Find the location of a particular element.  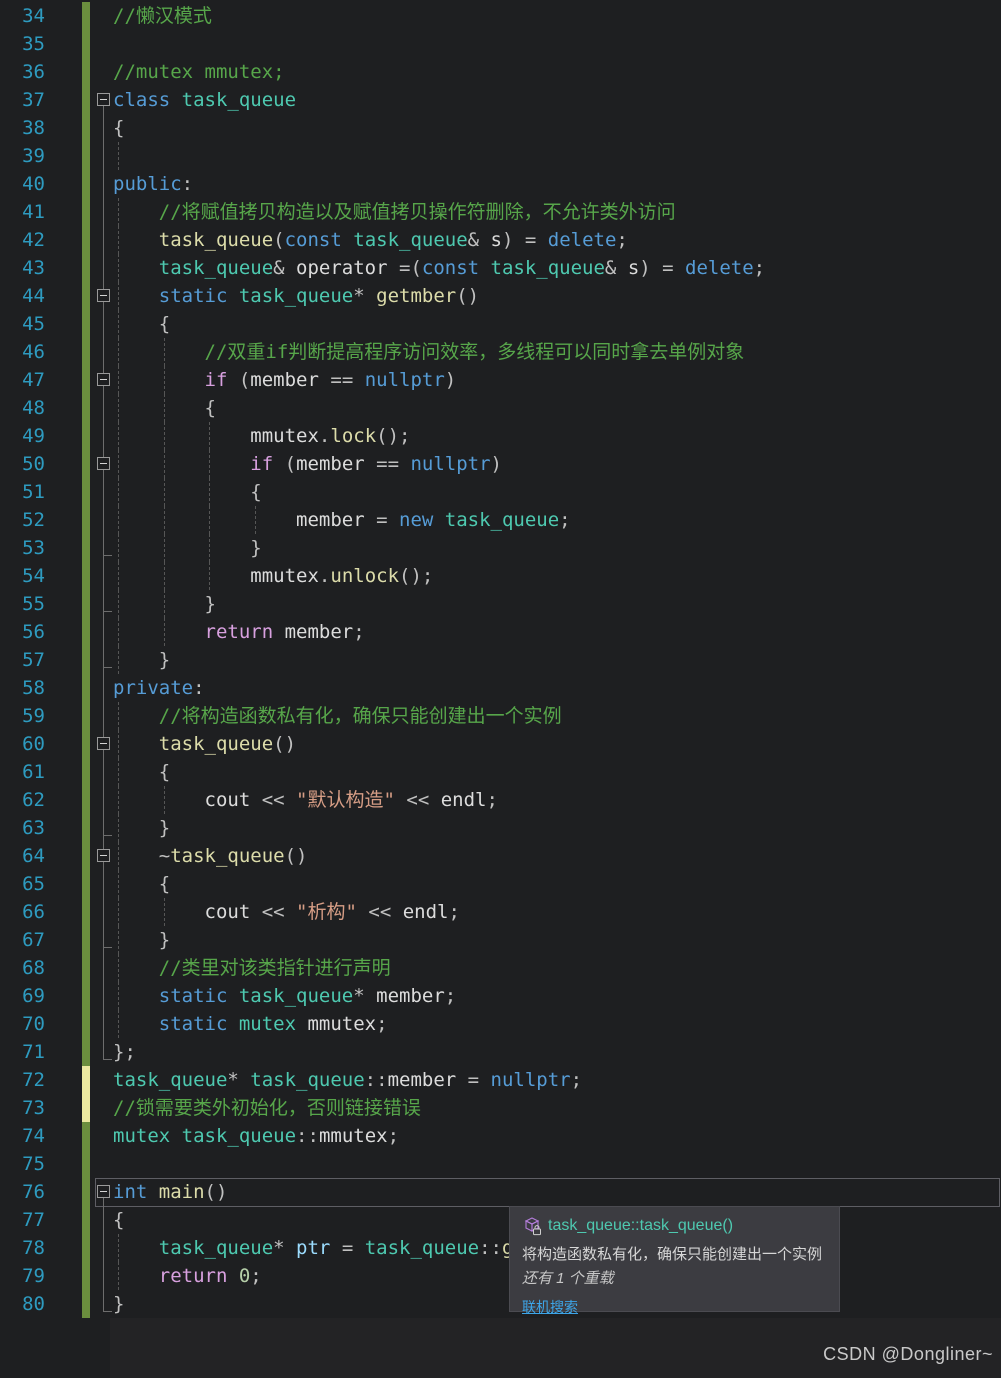

line-number: 72 is located at coordinates (22, 1080).